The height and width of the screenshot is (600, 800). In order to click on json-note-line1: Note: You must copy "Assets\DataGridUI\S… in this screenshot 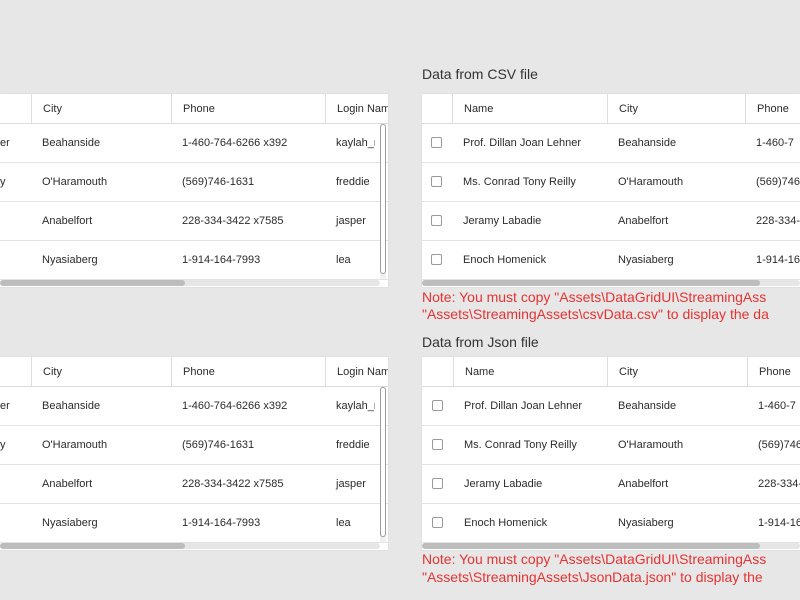, I will do `click(594, 559)`.